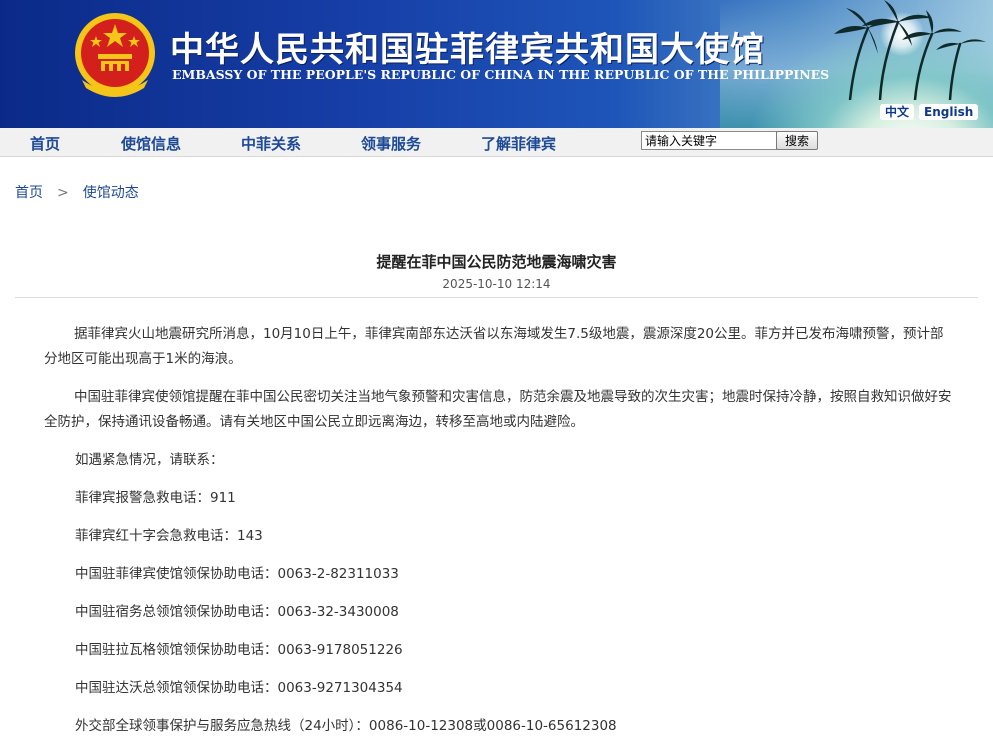 Image resolution: width=993 pixels, height=752 pixels. What do you see at coordinates (77, 192) in the screenshot?
I see `breadcrumb: 首页 > 使馆动态` at bounding box center [77, 192].